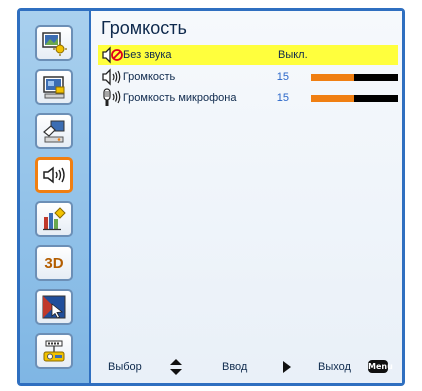  I want to click on setup-icon, so click(54, 131).